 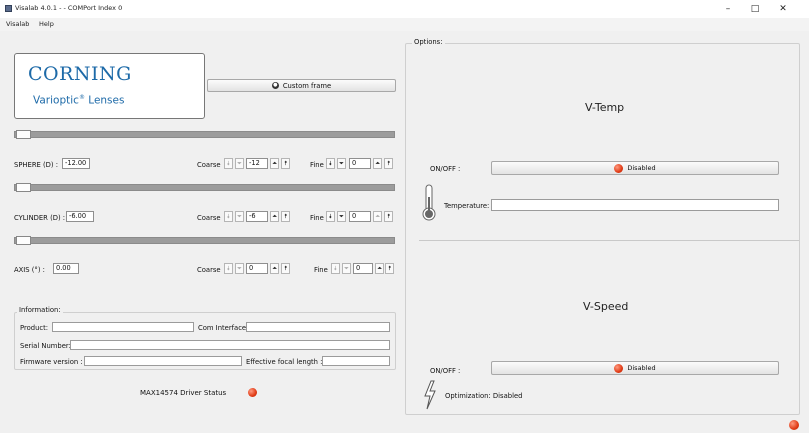 I want to click on vspeed-status-led-icon, so click(x=619, y=368).